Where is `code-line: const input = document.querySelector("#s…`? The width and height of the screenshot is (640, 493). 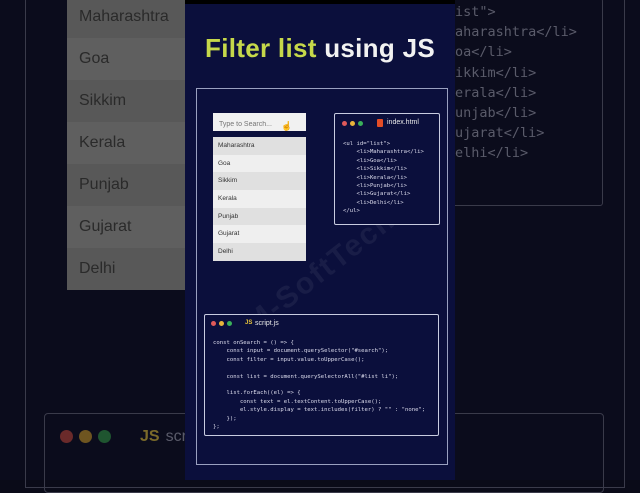 code-line: const input = document.querySelector("#s… is located at coordinates (301, 351).